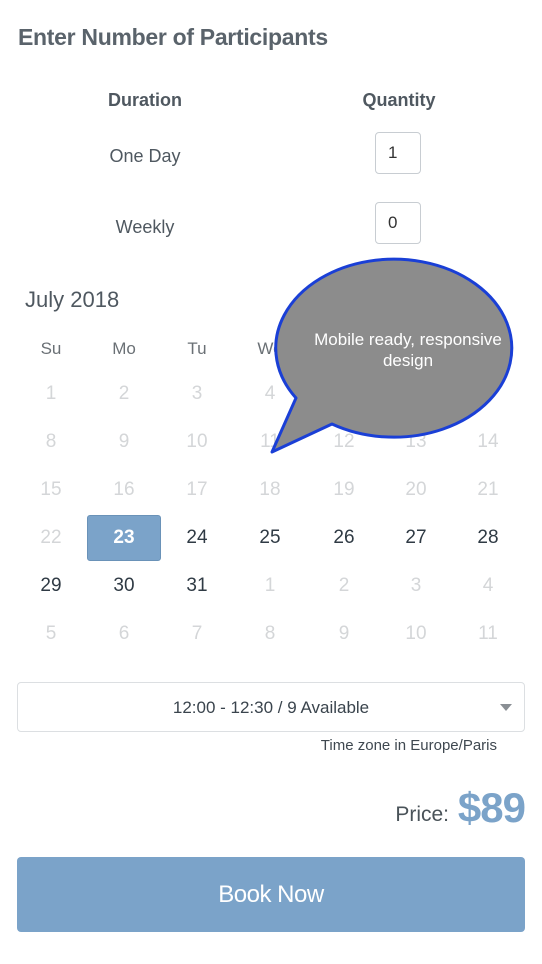 This screenshot has width=542, height=964. What do you see at coordinates (124, 538) in the screenshot?
I see `calendar-day-selected: 23` at bounding box center [124, 538].